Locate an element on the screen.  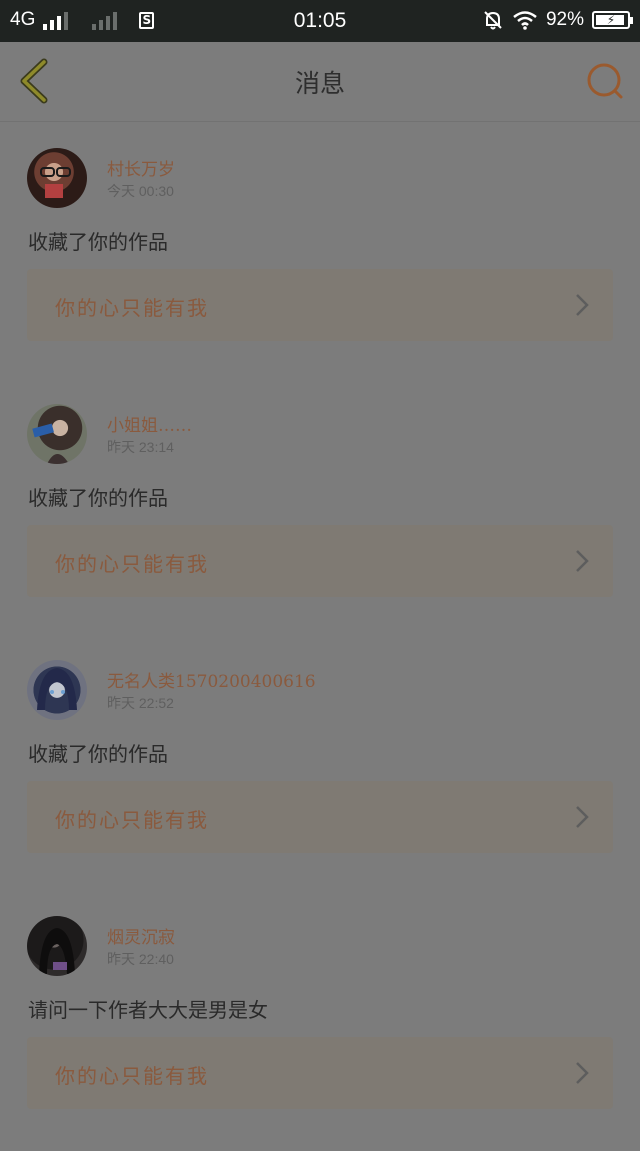
timestamp: 今天 00:30 is located at coordinates (140, 191).